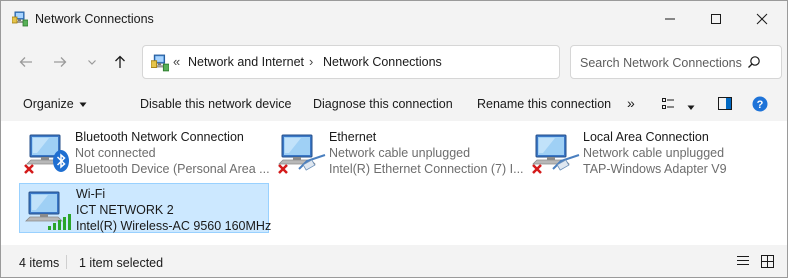 The height and width of the screenshot is (278, 788). I want to click on maximize-button, so click(716, 19).